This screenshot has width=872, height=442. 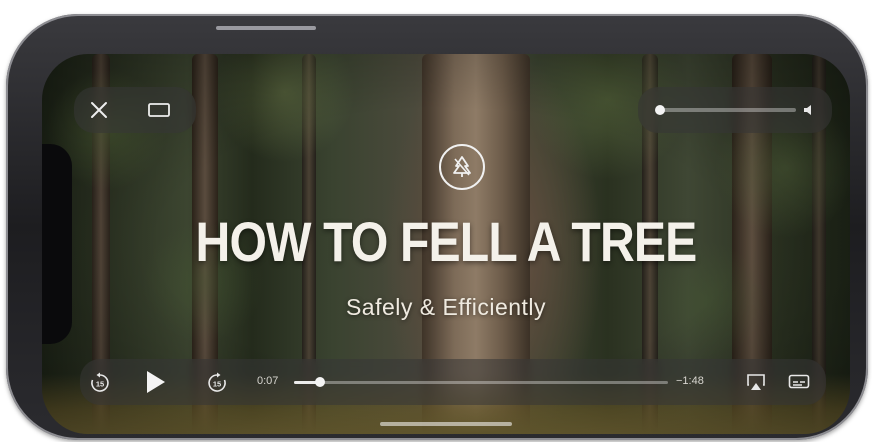 I want to click on video-subtitle: Safely & Efficiently, so click(x=446, y=307).